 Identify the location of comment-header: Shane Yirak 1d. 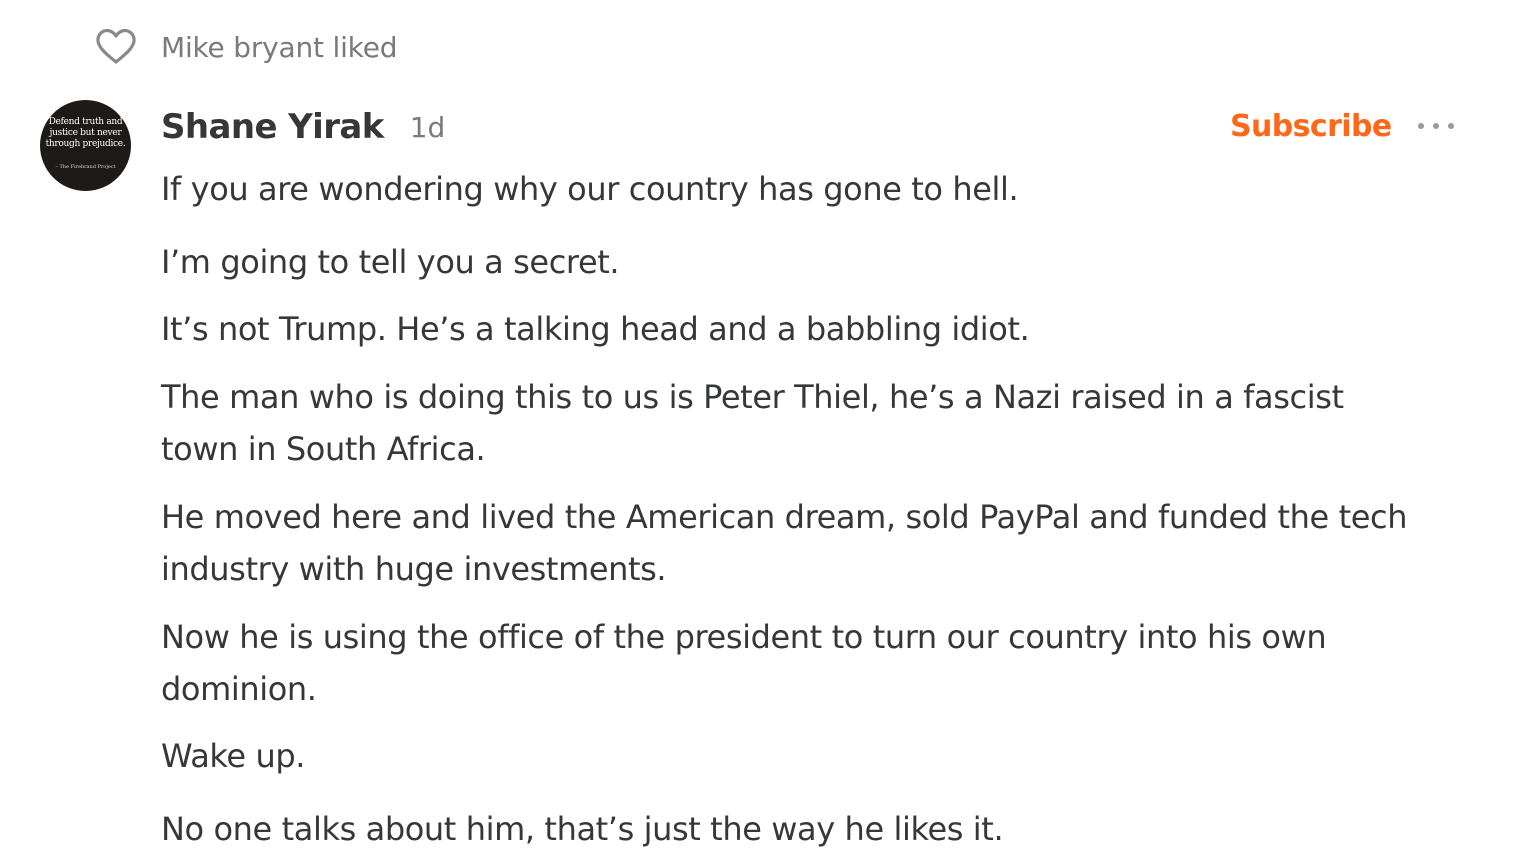
(303, 127).